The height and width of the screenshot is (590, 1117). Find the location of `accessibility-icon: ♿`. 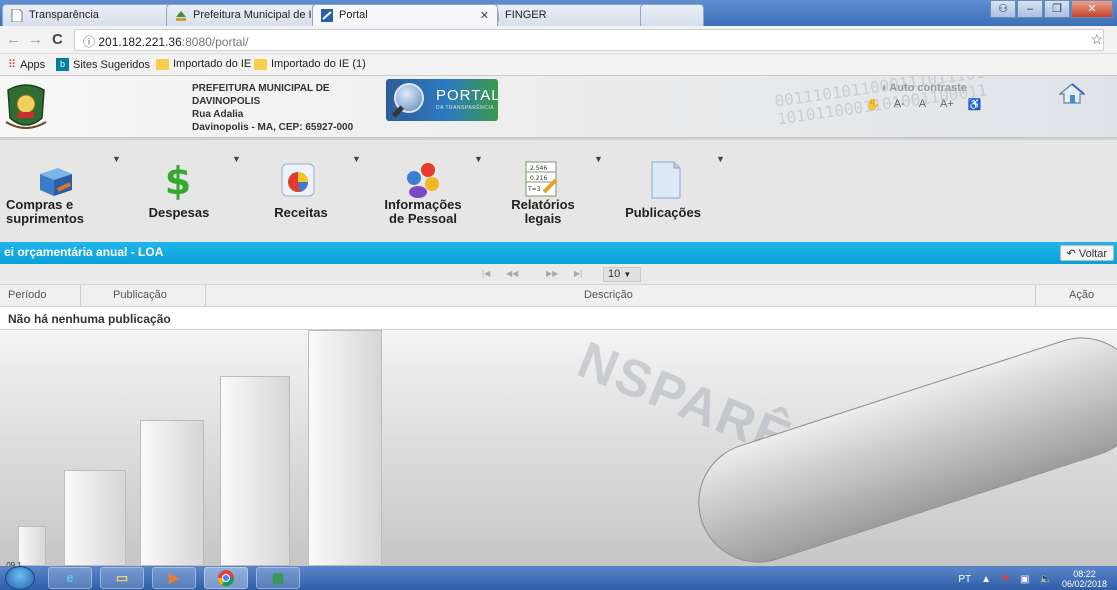

accessibility-icon: ♿ is located at coordinates (975, 104).